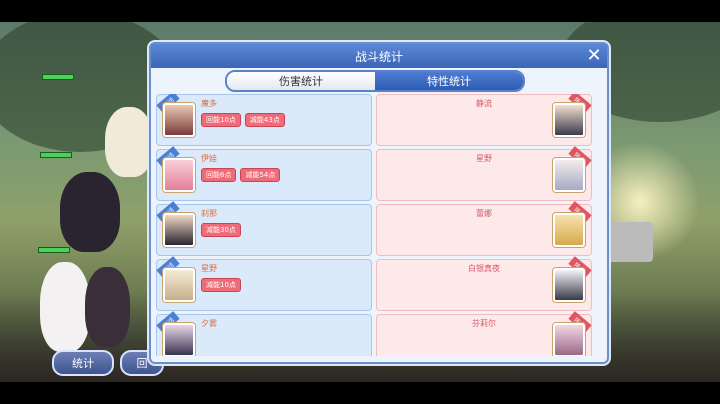 This screenshot has height=404, width=720. Describe the element at coordinates (484, 228) in the screenshot. I see `enemy-card: 阵亡 蕾娜` at that location.